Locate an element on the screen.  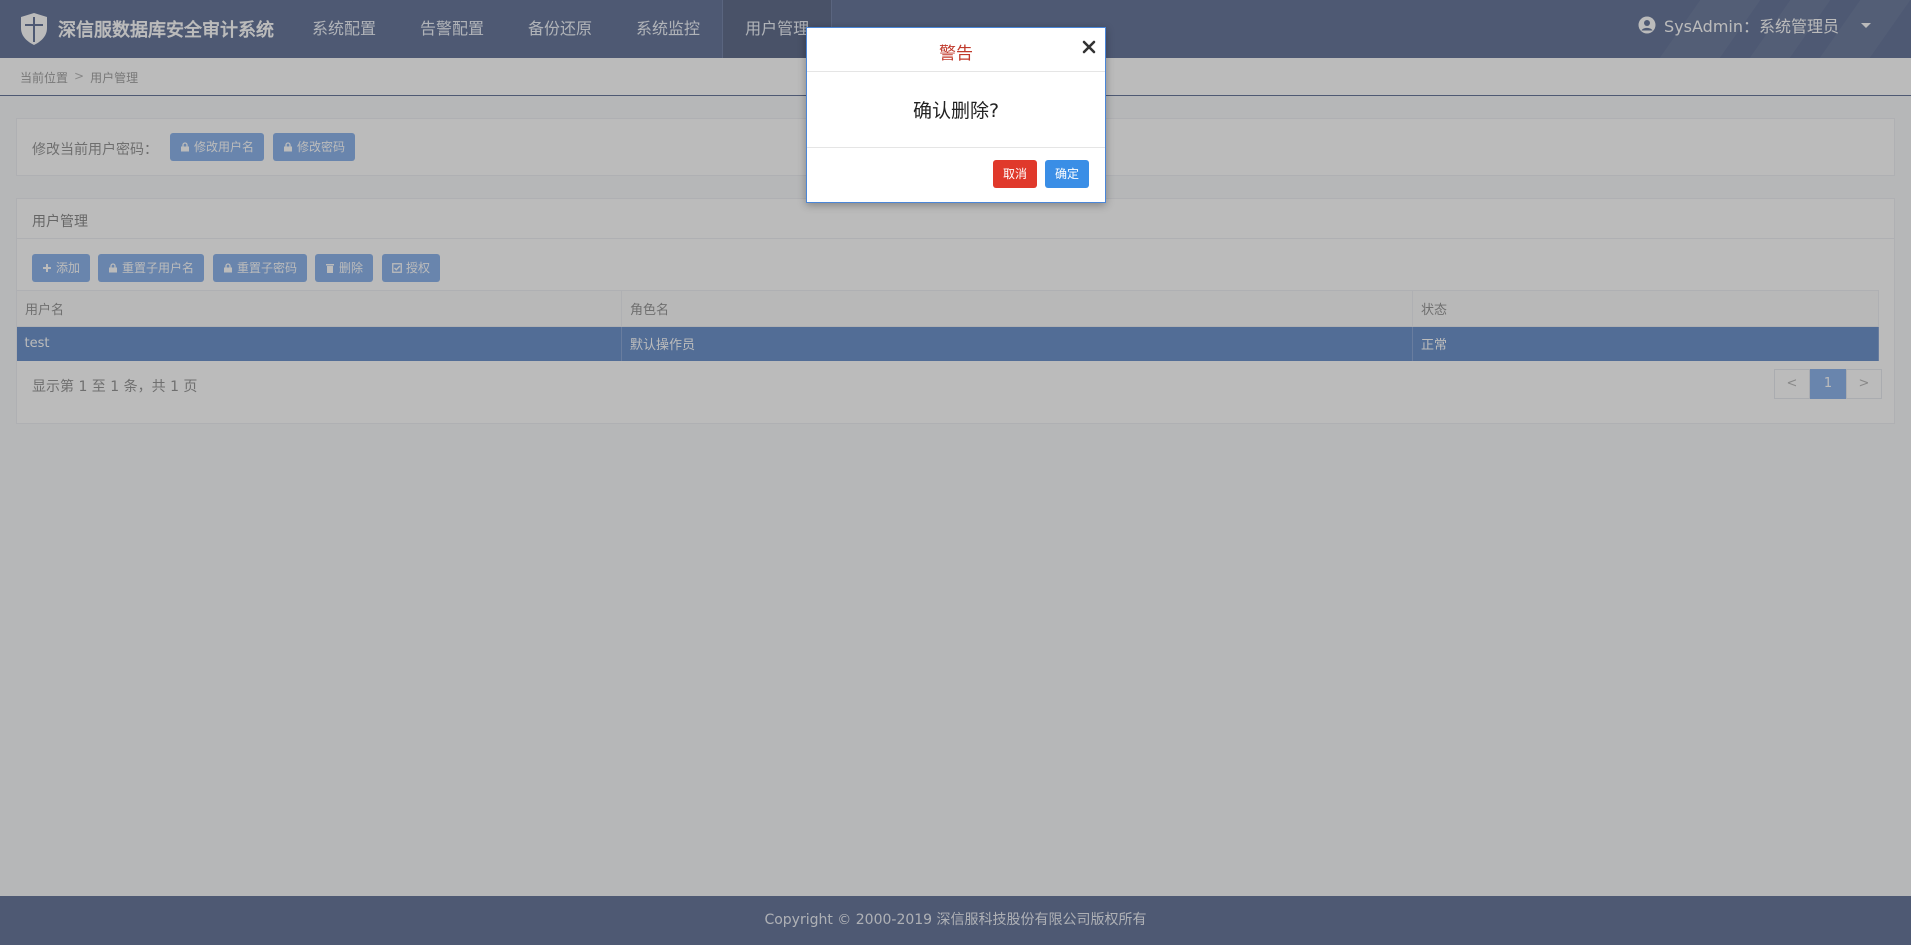
confirm-delete-dialog: 警告 确认删除? 取消 确定 is located at coordinates (956, 115).